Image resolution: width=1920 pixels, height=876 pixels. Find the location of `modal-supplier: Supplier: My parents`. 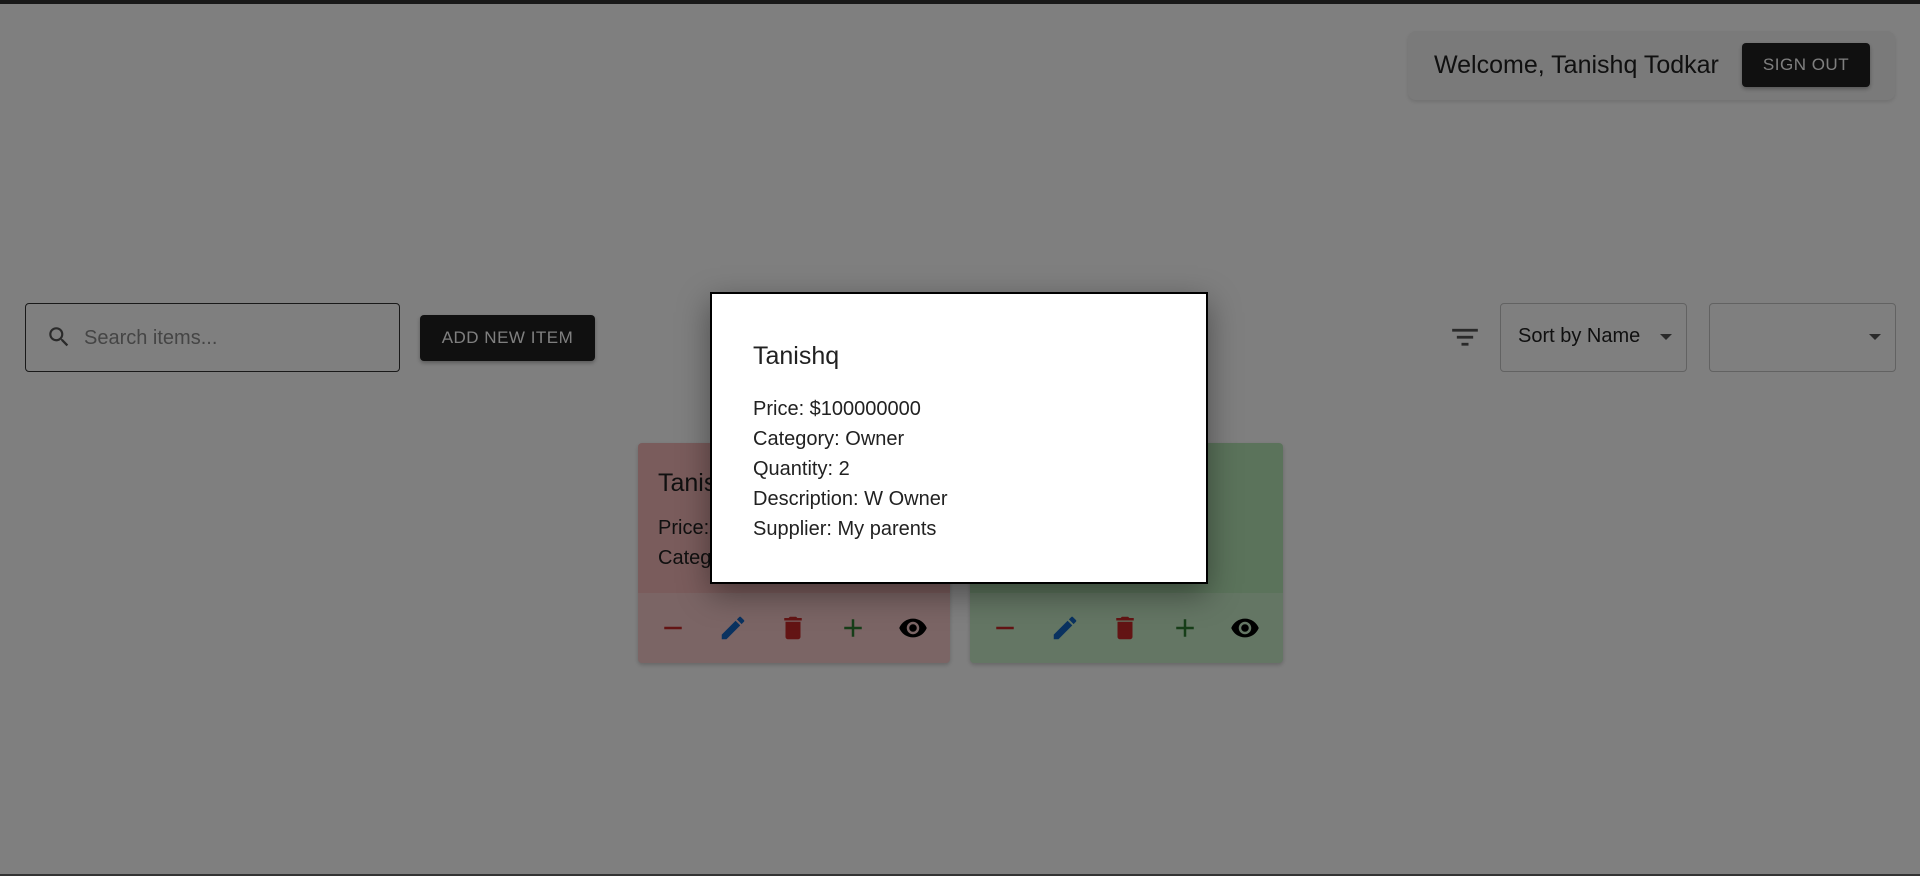

modal-supplier: Supplier: My parents is located at coordinates (845, 529).